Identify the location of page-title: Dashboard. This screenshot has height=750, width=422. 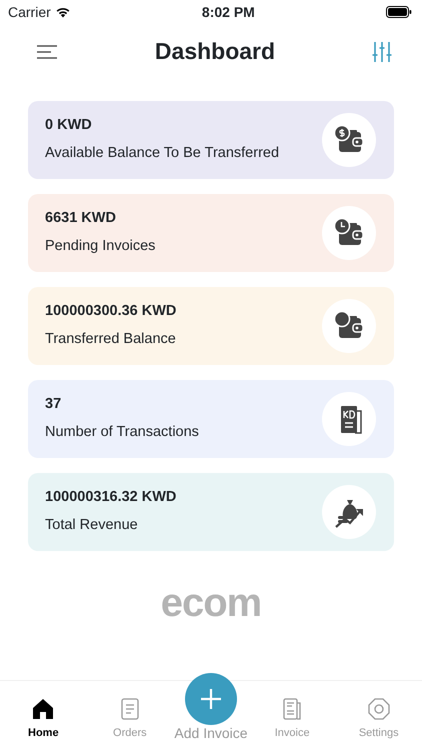
(215, 52).